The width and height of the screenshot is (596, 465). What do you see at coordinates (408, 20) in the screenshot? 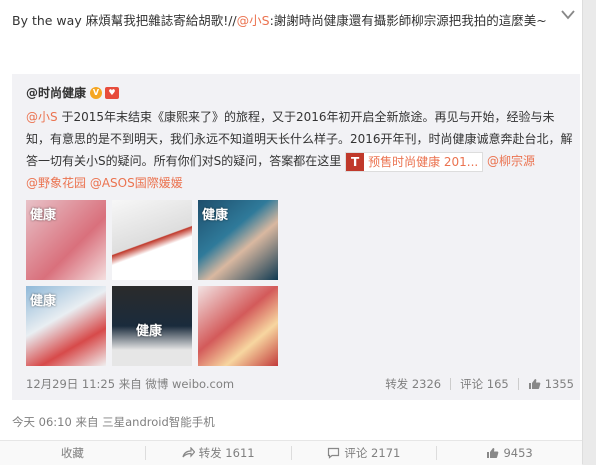
I see `post-text-suffix: :謝謝時尚健康還有攝影師柳宗源把我拍的這麼美~` at bounding box center [408, 20].